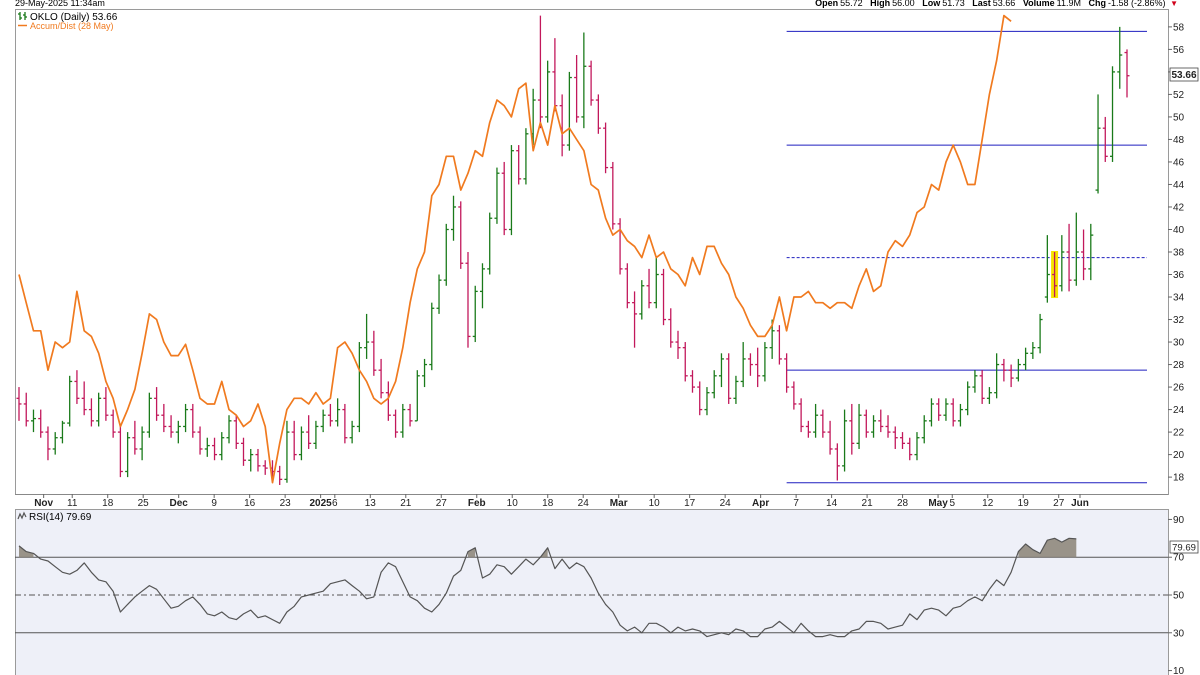  Describe the element at coordinates (832, 503) in the screenshot. I see `date-tick-label: 14` at that location.